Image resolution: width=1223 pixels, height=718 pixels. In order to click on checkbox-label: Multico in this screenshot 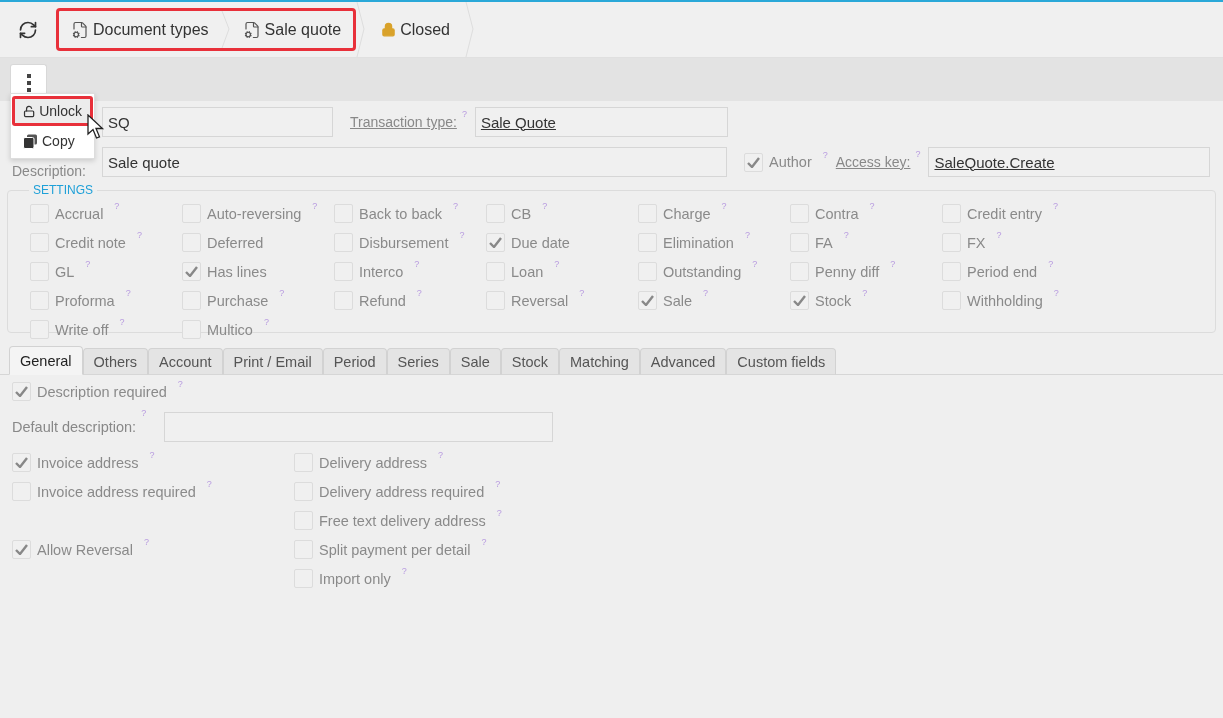, I will do `click(230, 329)`.